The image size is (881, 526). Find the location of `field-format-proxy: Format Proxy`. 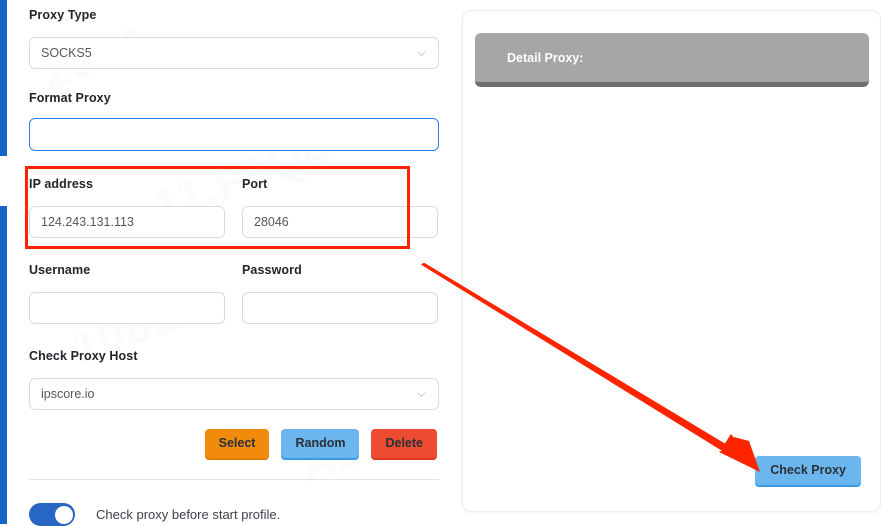

field-format-proxy: Format Proxy is located at coordinates (234, 120).